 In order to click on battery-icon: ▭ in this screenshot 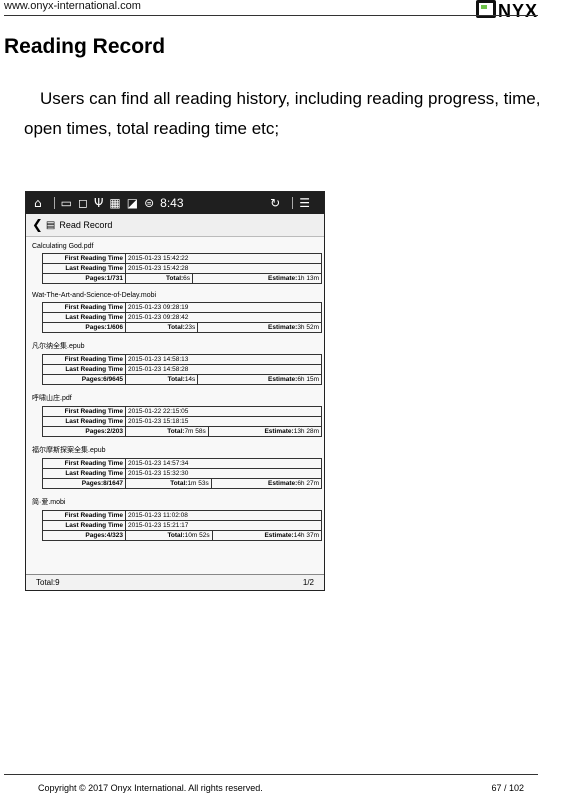, I will do `click(66, 203)`.